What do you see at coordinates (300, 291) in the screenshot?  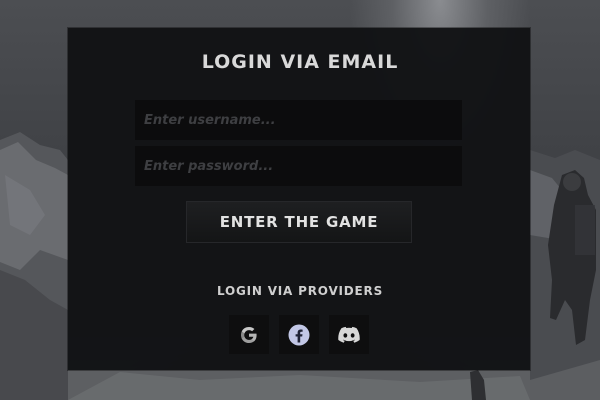 I see `providers-label: LOGIN VIA PROVIDERS` at bounding box center [300, 291].